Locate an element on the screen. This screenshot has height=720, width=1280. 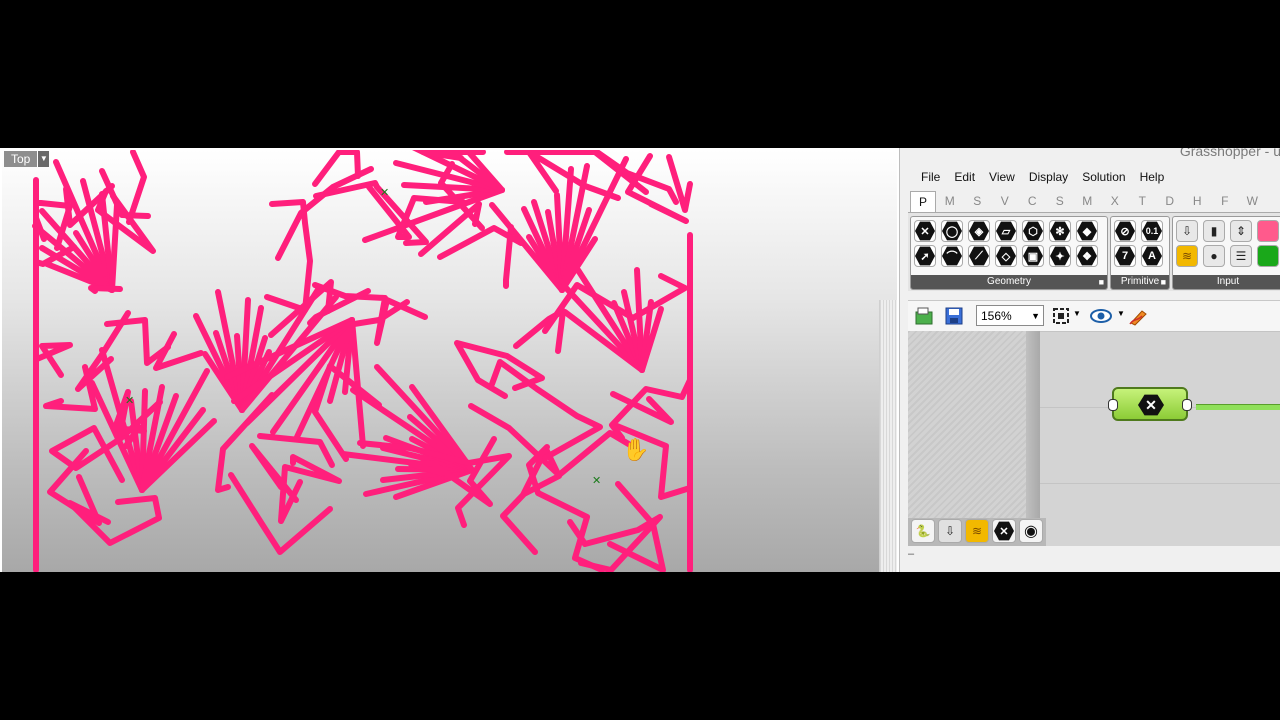
gradient-icon is located at coordinates (1268, 231).